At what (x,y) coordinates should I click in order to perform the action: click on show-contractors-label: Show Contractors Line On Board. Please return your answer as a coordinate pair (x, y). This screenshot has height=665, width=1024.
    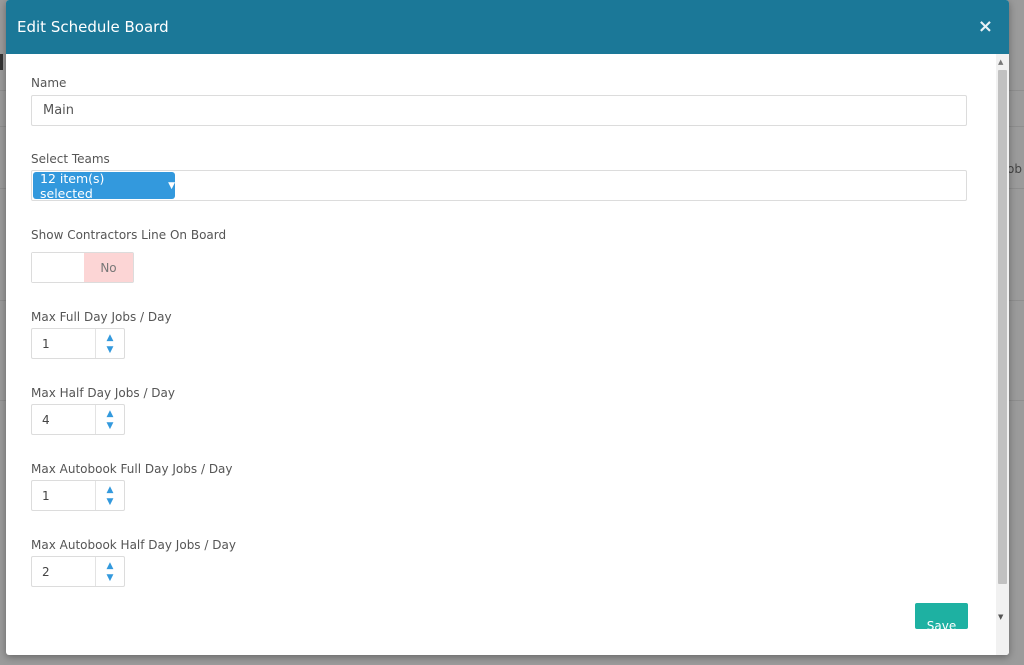
    Looking at the image, I should click on (129, 235).